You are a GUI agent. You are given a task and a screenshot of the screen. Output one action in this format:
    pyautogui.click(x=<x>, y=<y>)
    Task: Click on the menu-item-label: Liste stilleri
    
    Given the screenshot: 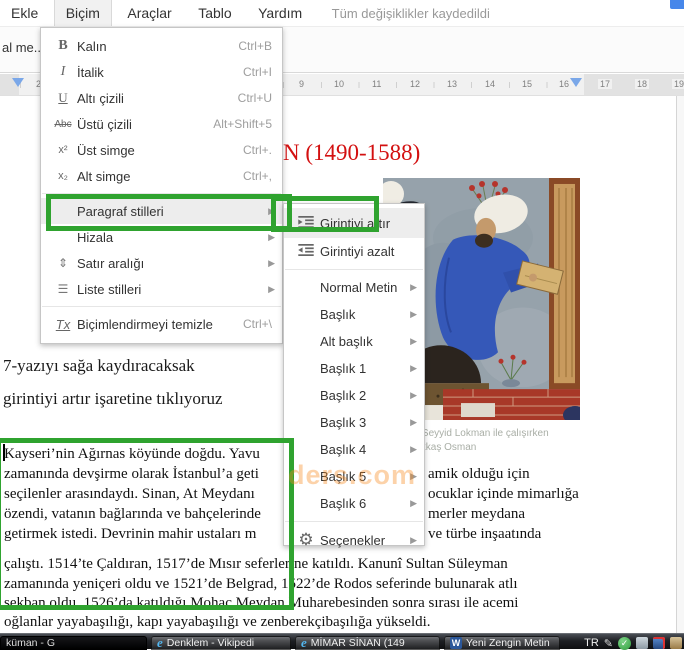 What is the action you would take?
    pyautogui.click(x=109, y=289)
    